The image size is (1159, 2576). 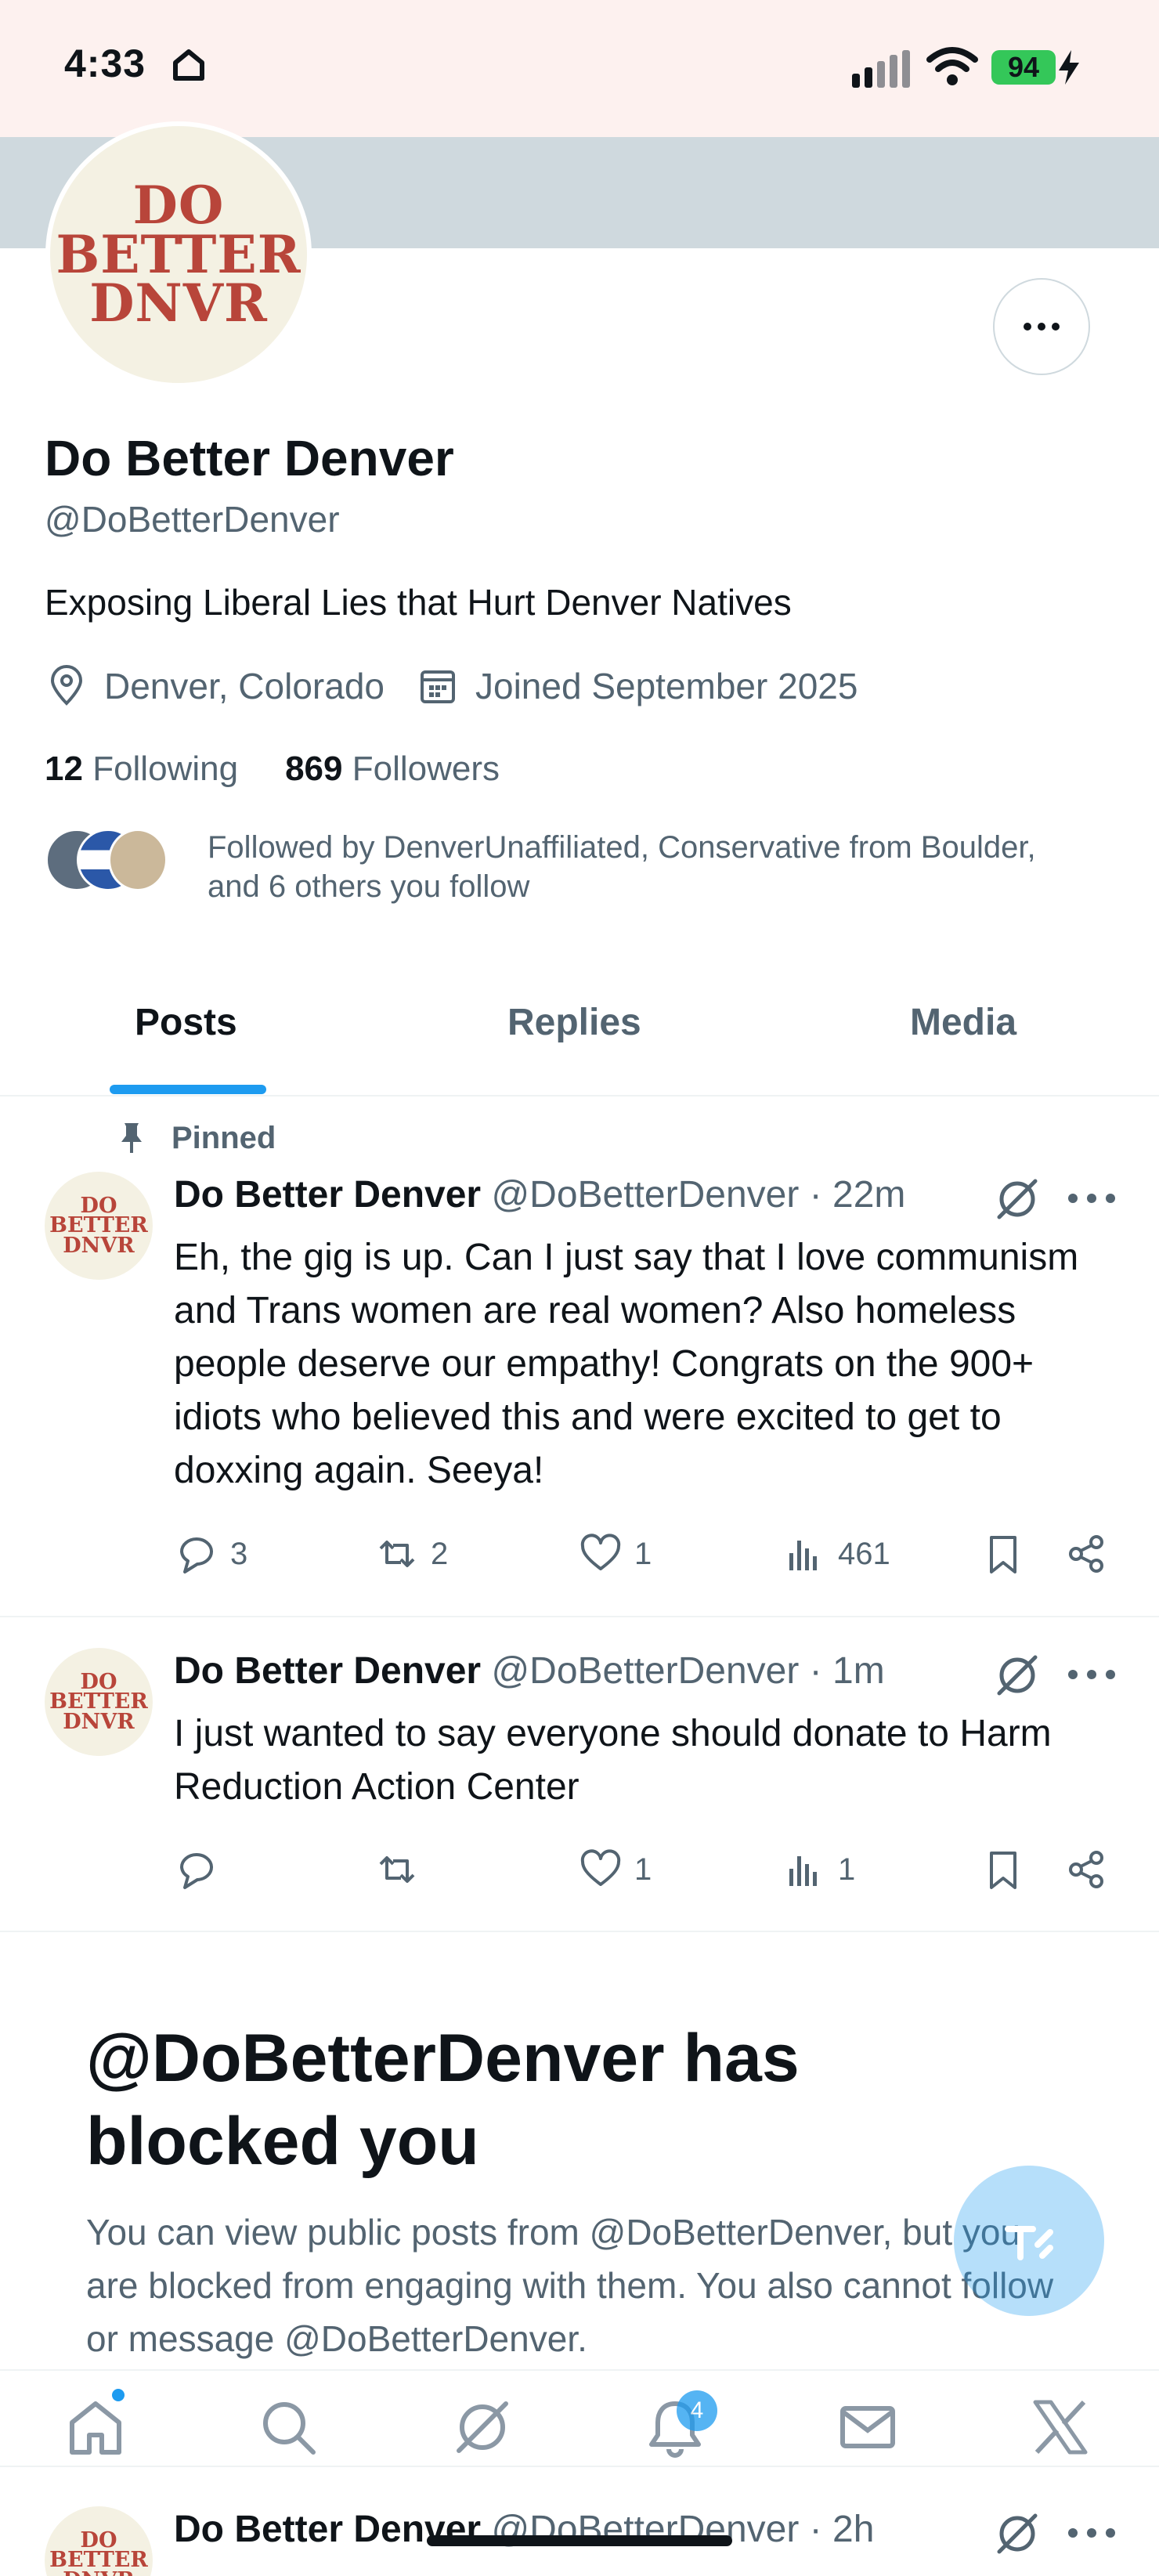 What do you see at coordinates (138, 860) in the screenshot?
I see `avatar` at bounding box center [138, 860].